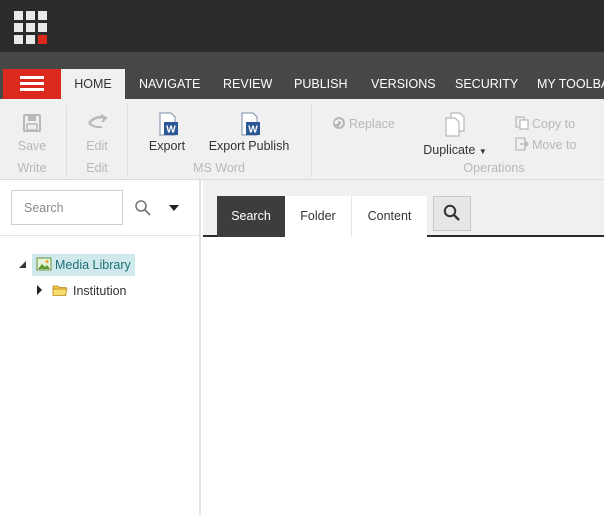  I want to click on menu-button, so click(32, 84).